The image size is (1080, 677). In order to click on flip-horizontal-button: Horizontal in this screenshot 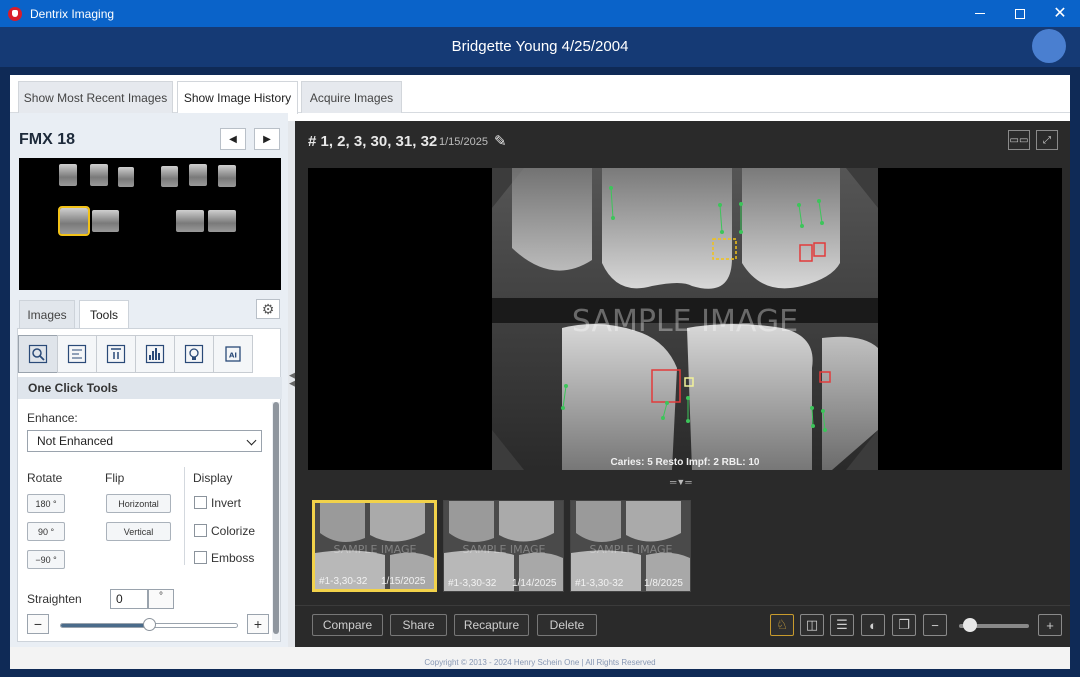, I will do `click(138, 503)`.